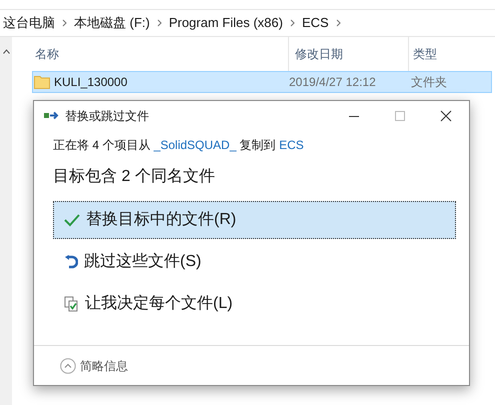  I want to click on copy-message: 正在将 4 个项目从 _SolidSQUAD_ 复制到 ECS, so click(178, 145).